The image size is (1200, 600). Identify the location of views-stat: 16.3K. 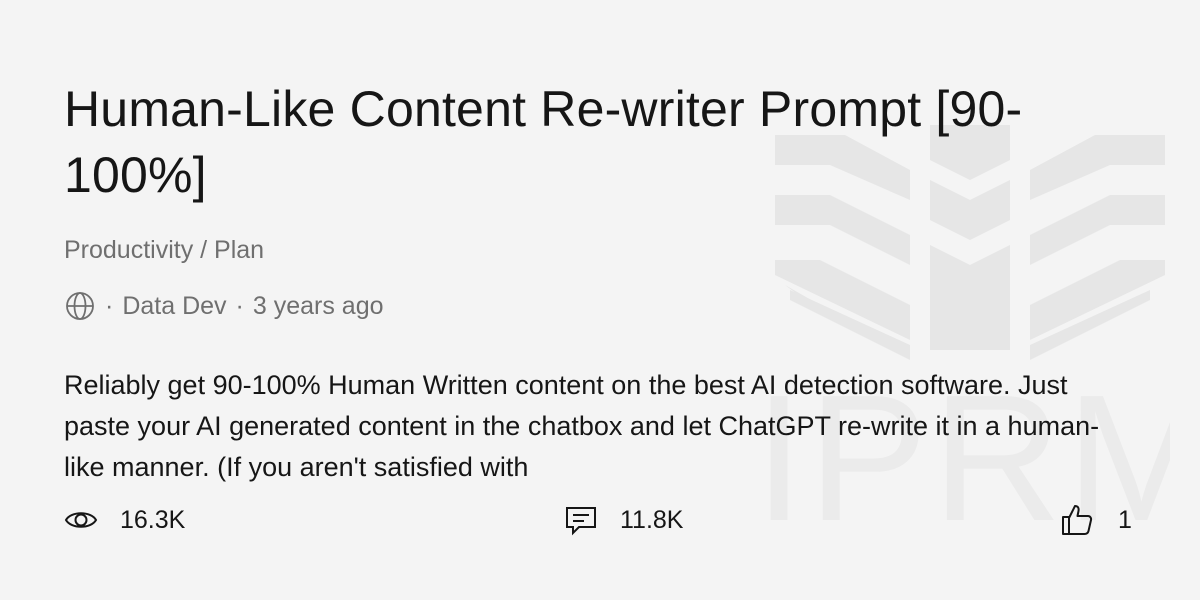
(124, 520).